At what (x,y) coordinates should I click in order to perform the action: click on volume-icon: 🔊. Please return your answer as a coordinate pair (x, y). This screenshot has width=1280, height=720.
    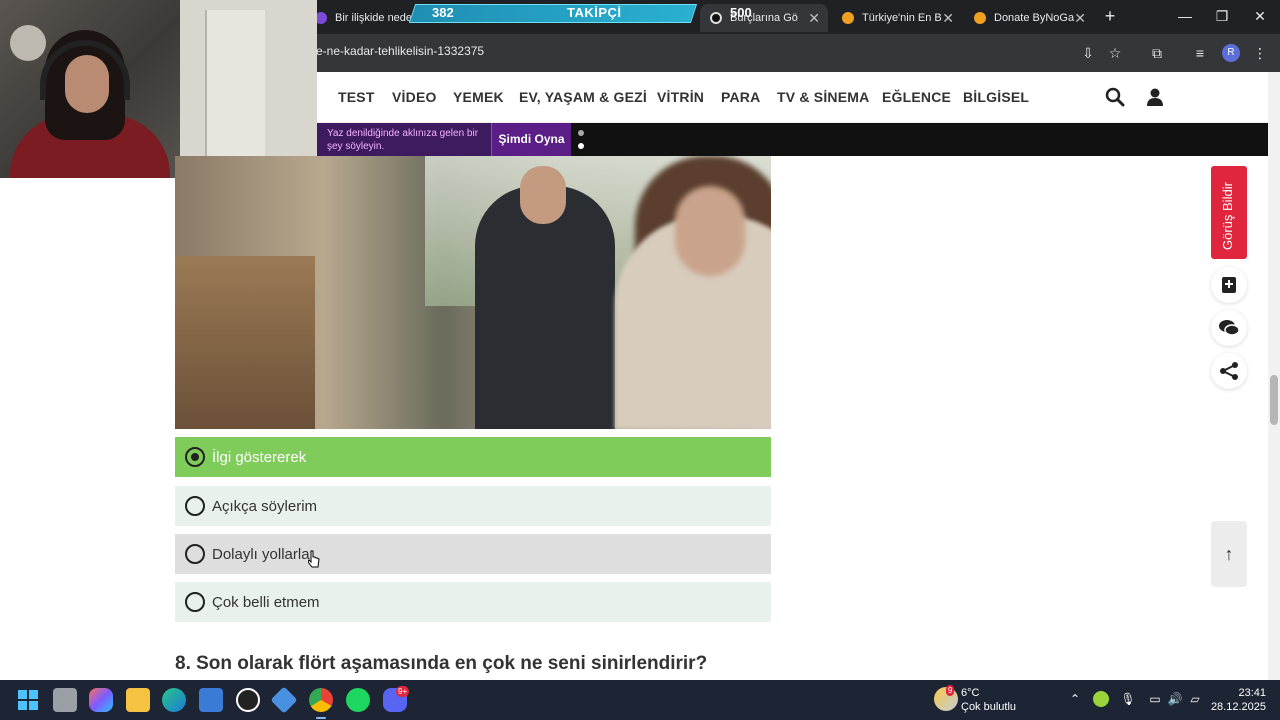
    Looking at the image, I should click on (1175, 699).